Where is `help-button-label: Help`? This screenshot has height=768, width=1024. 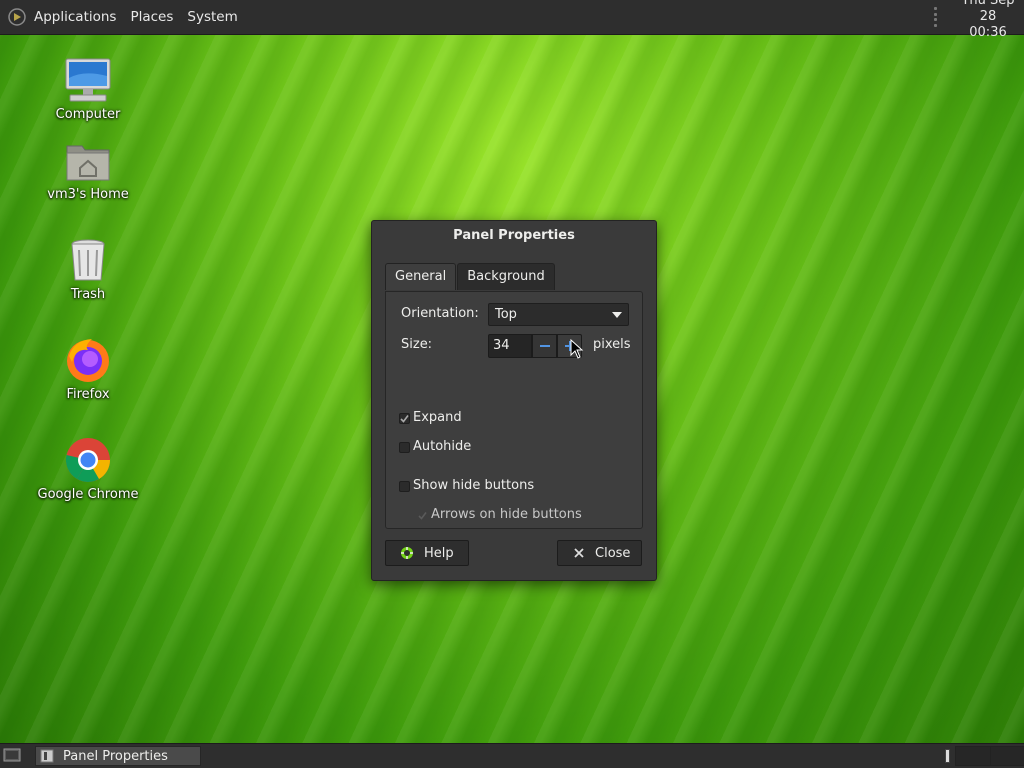
help-button-label: Help is located at coordinates (439, 553).